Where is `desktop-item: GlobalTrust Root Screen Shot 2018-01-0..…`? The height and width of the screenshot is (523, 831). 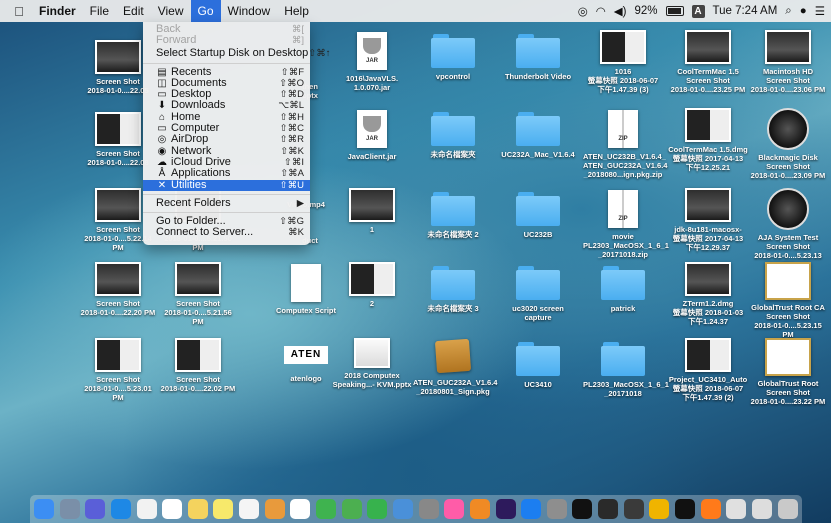
desktop-item: GlobalTrust Root Screen Shot 2018-01-0..… is located at coordinates (788, 372).